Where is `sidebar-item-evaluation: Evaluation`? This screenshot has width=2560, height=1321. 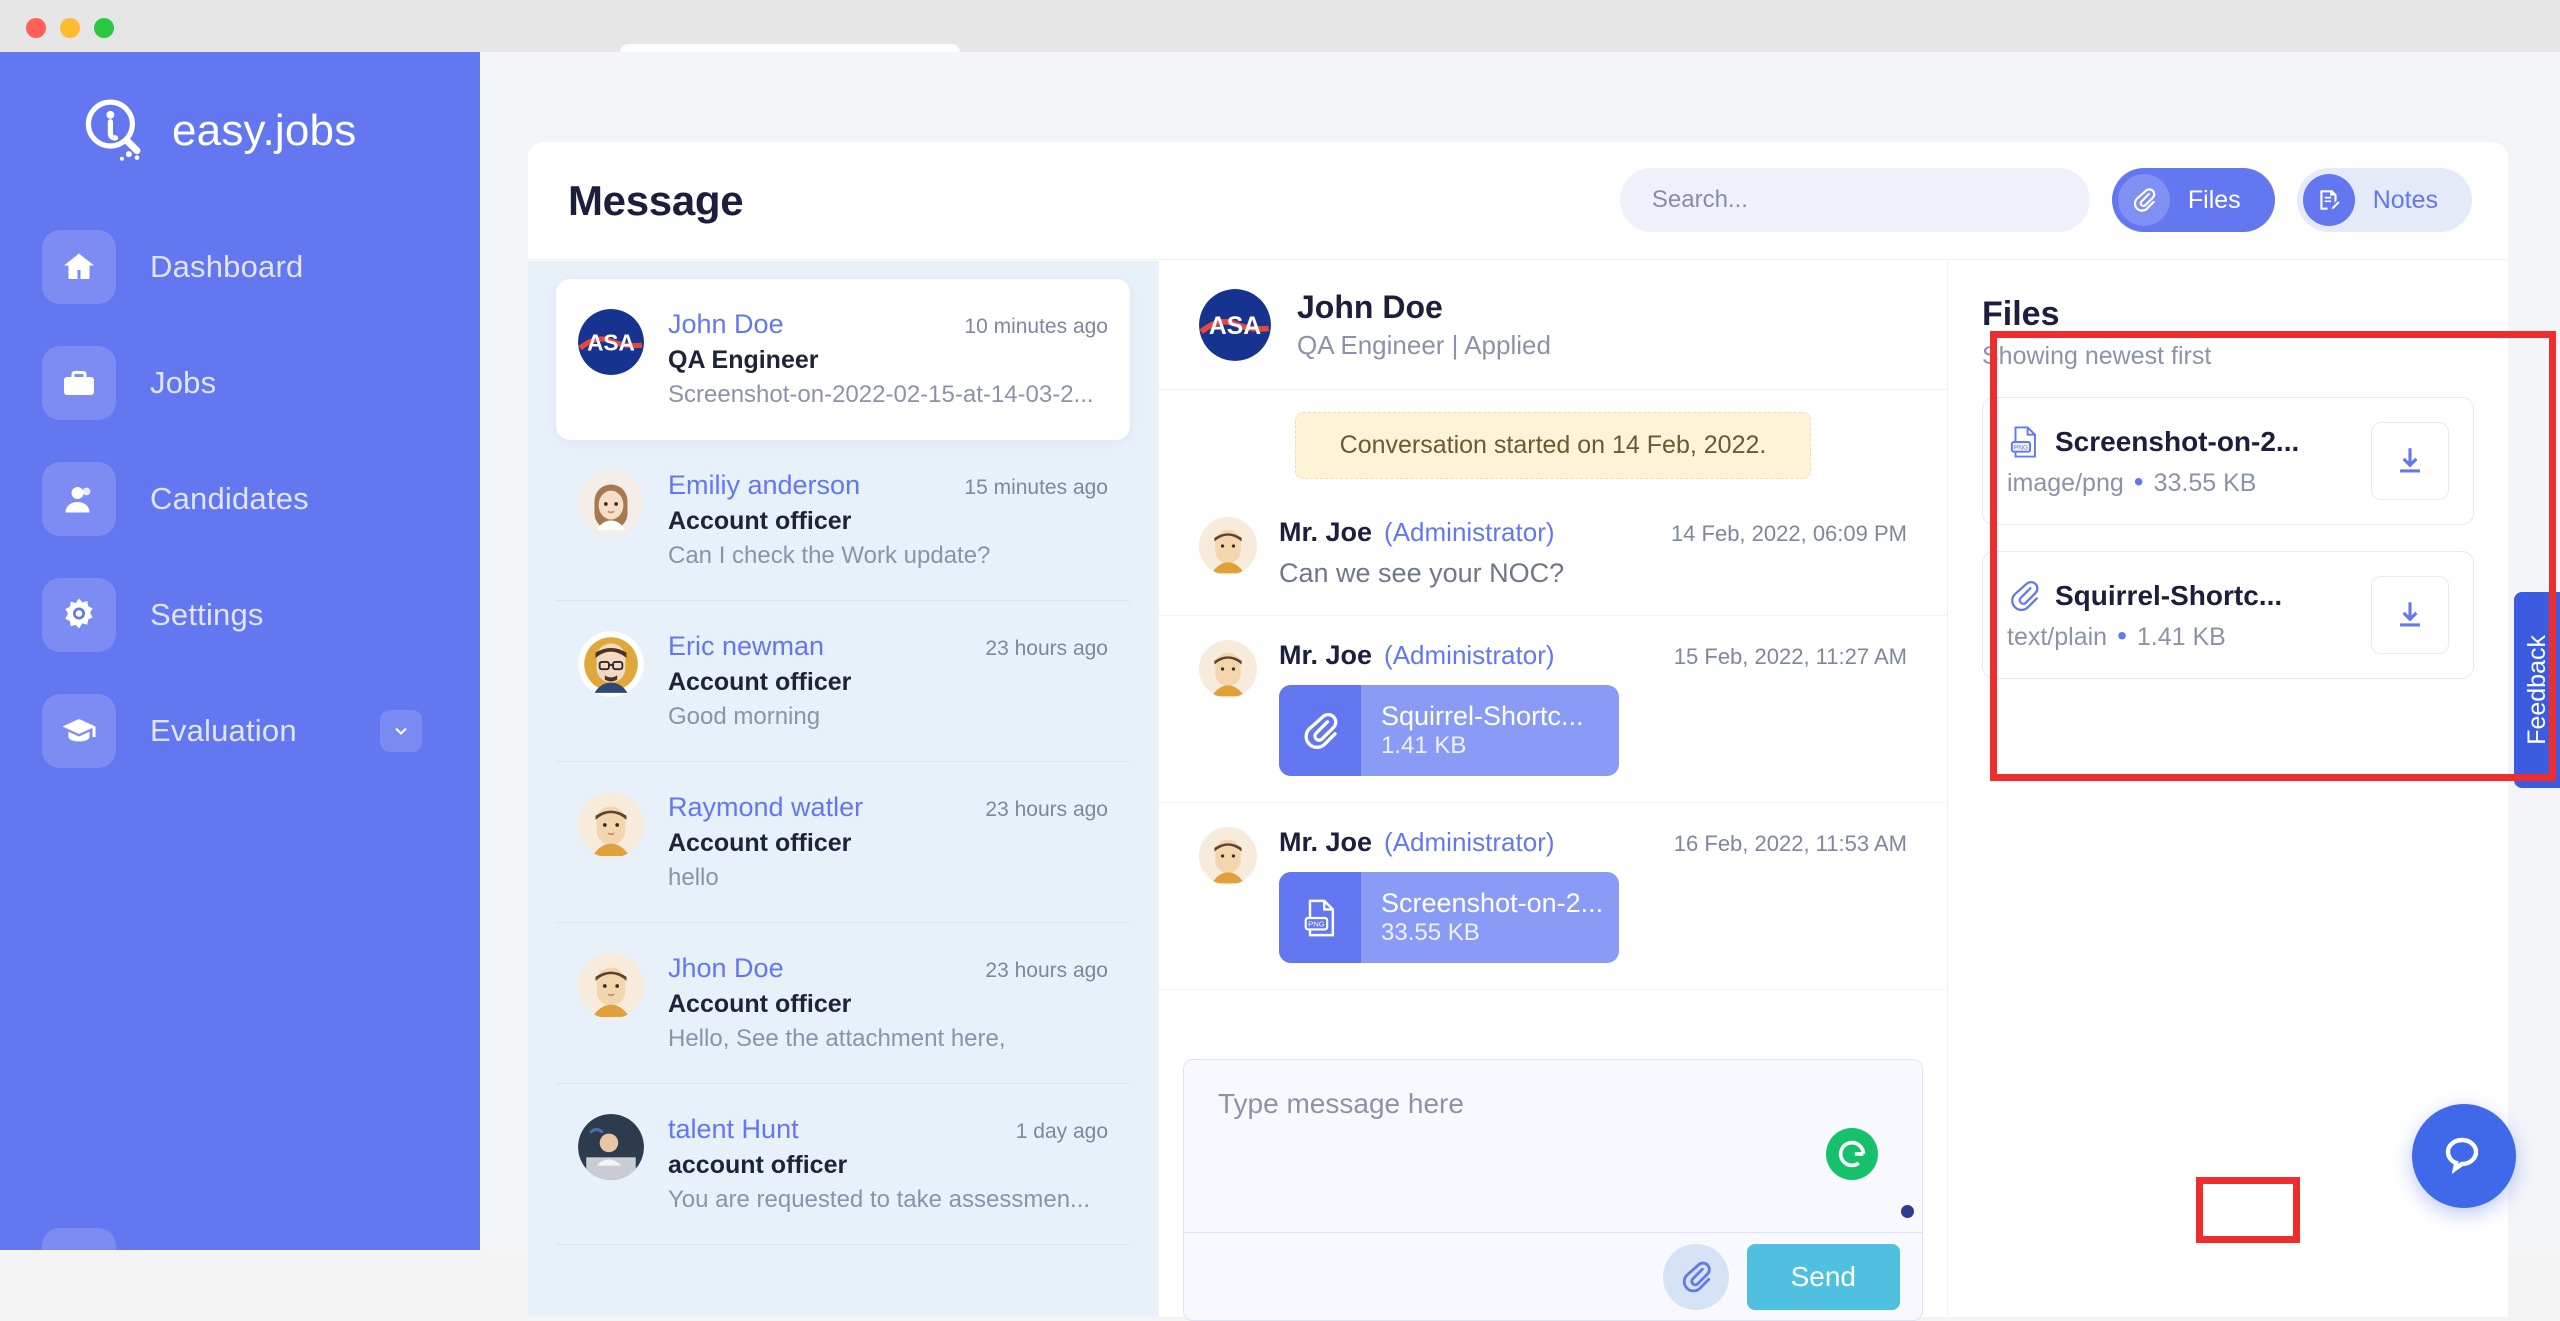
sidebar-item-evaluation: Evaluation is located at coordinates (240, 731).